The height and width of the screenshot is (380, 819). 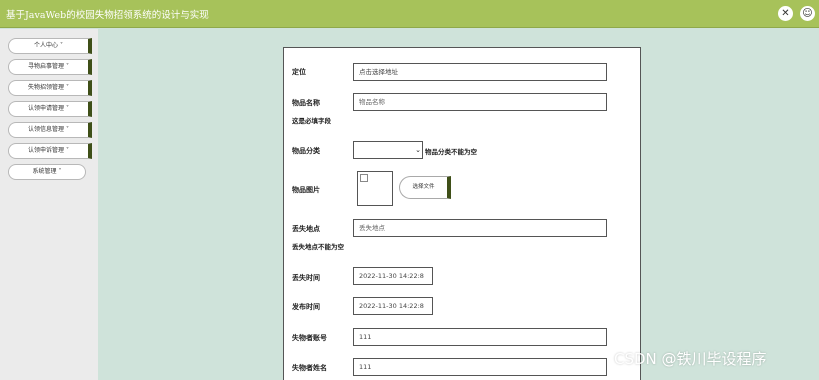 What do you see at coordinates (364, 178) in the screenshot?
I see `broken-image-icon` at bounding box center [364, 178].